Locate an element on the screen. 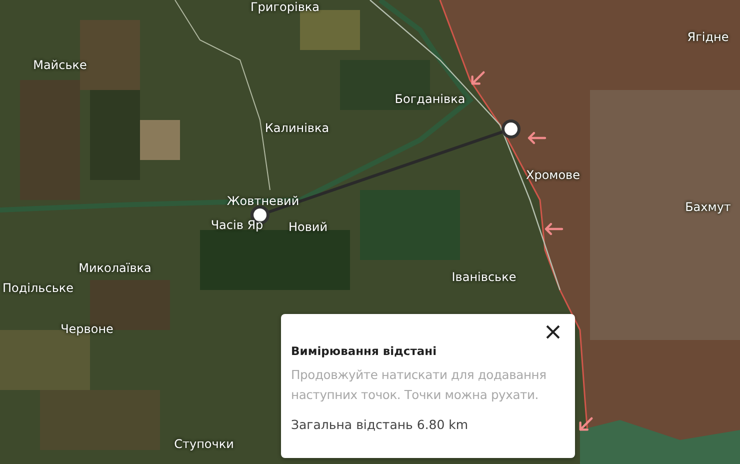 The width and height of the screenshot is (740, 464). place-label: Григорівка is located at coordinates (285, 7).